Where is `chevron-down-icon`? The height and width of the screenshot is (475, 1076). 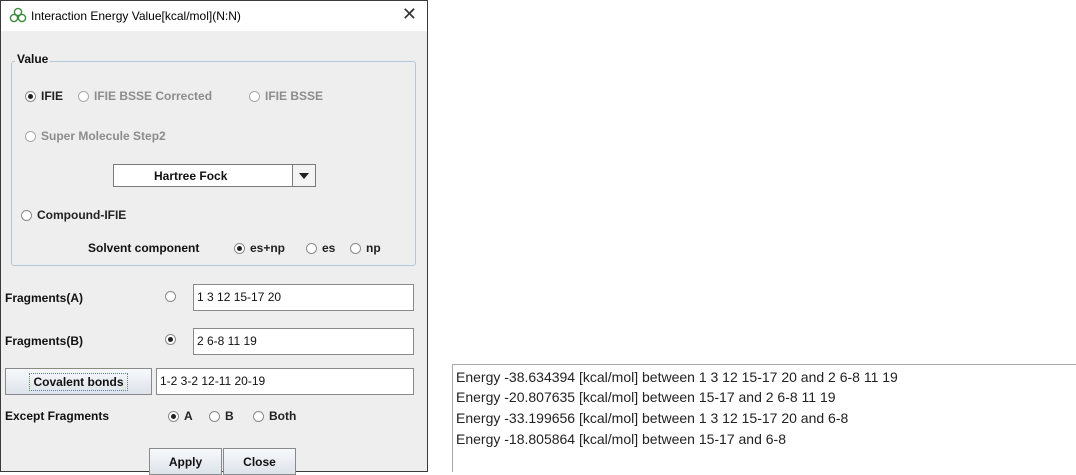 chevron-down-icon is located at coordinates (304, 176).